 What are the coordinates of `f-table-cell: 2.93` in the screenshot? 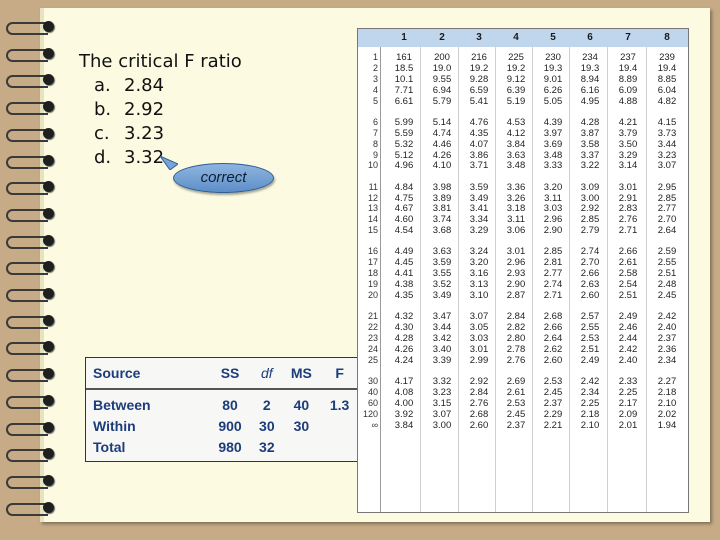 It's located at (516, 274).